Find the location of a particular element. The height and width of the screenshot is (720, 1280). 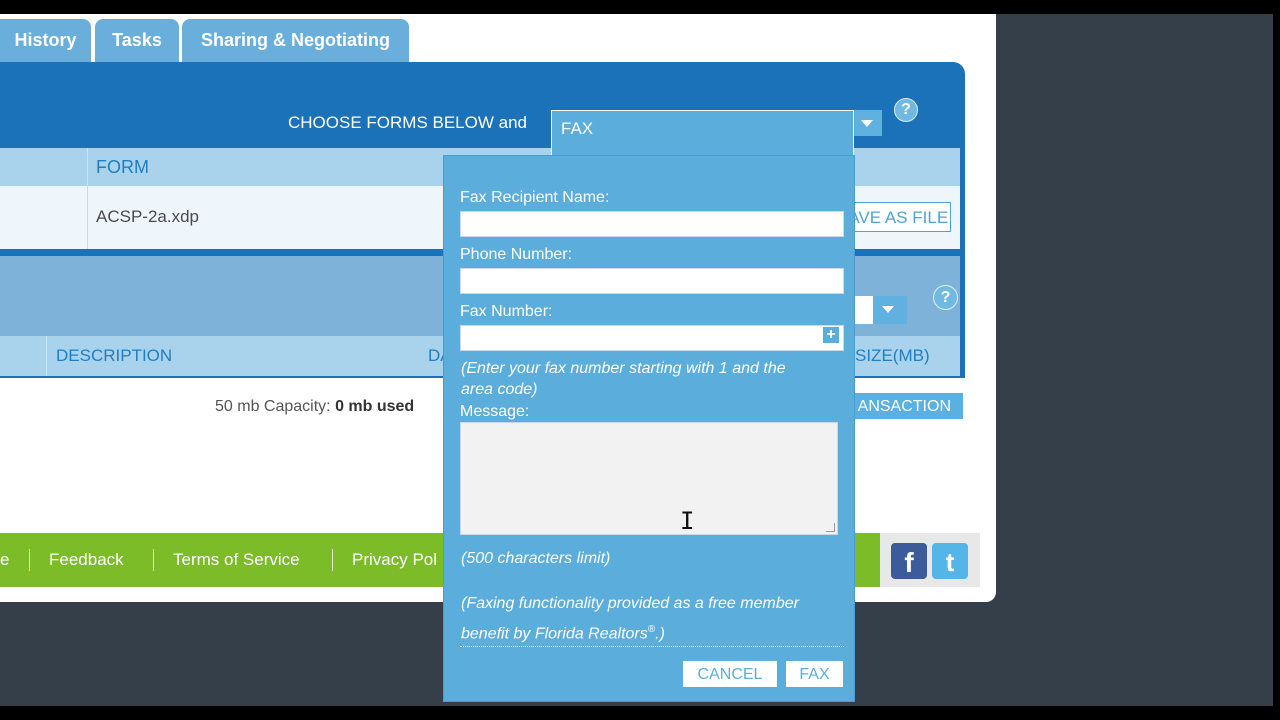

footer-link-privacy: Privacy Pol is located at coordinates (394, 560).